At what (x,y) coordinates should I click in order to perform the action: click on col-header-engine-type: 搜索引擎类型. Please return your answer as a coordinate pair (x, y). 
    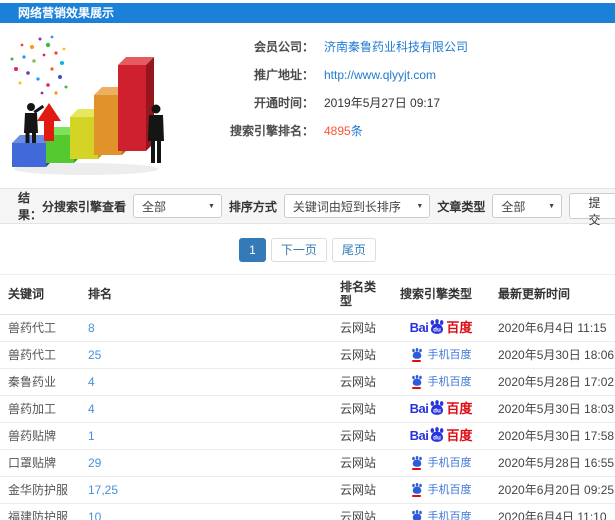
    Looking at the image, I should click on (441, 294).